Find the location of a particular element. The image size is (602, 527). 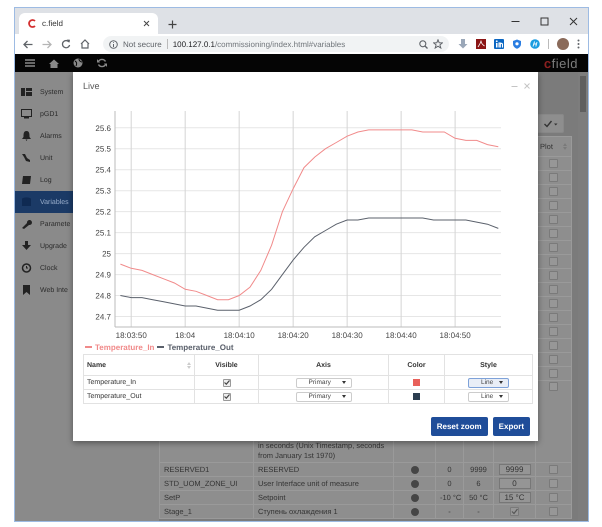

y-tick-label: 24.7 is located at coordinates (103, 317).